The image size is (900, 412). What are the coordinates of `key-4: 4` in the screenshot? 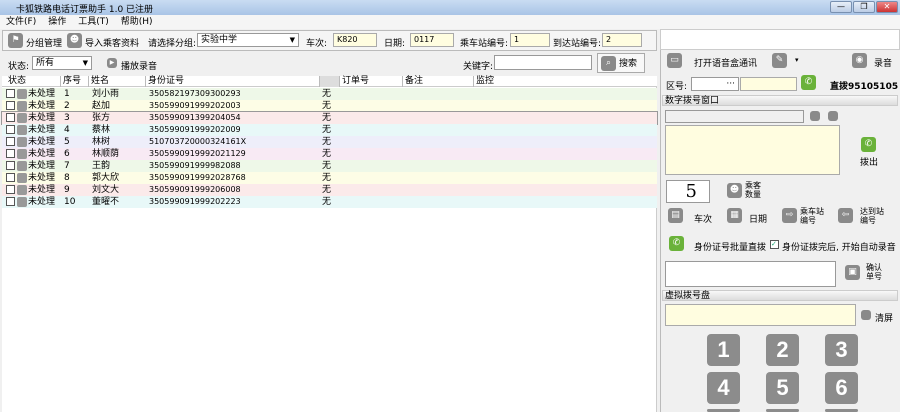 It's located at (723, 388).